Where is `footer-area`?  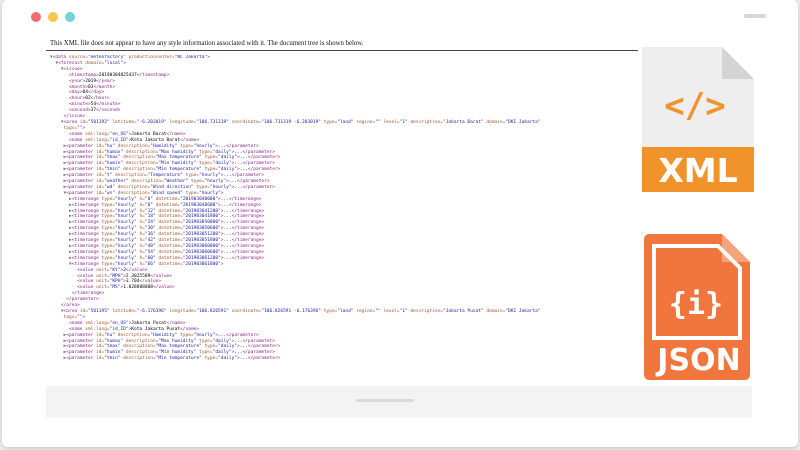
footer-area is located at coordinates (399, 402).